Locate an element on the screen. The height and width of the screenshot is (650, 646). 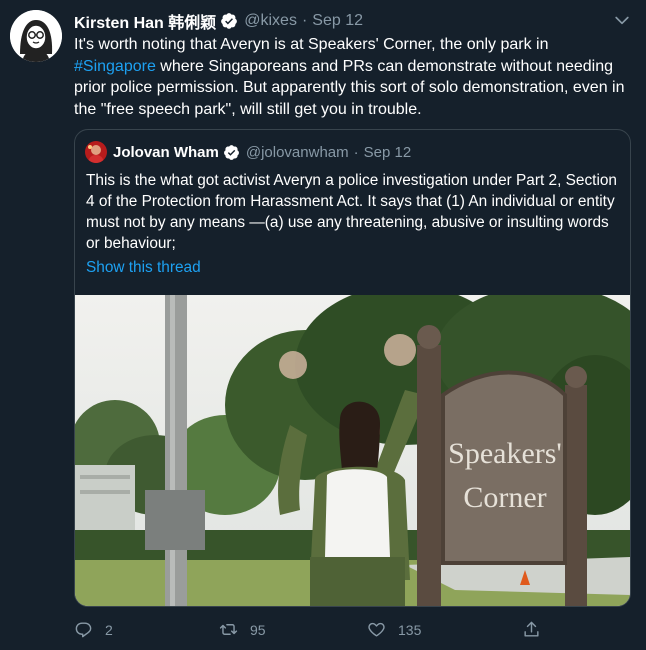
sign-text-line2: Corner is located at coordinates (504, 497).